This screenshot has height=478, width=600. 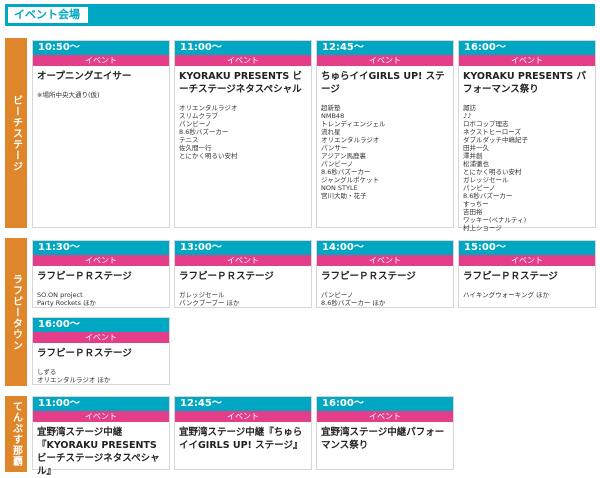 What do you see at coordinates (343, 156) in the screenshot?
I see `performer: アジアン馬鹿裏` at bounding box center [343, 156].